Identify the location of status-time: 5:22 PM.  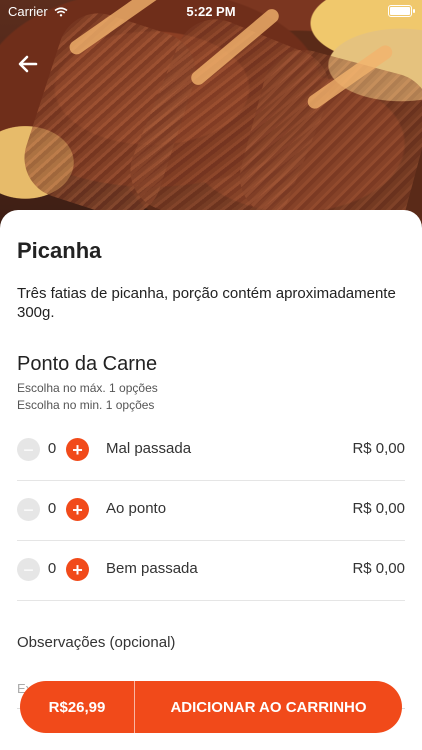
(211, 11).